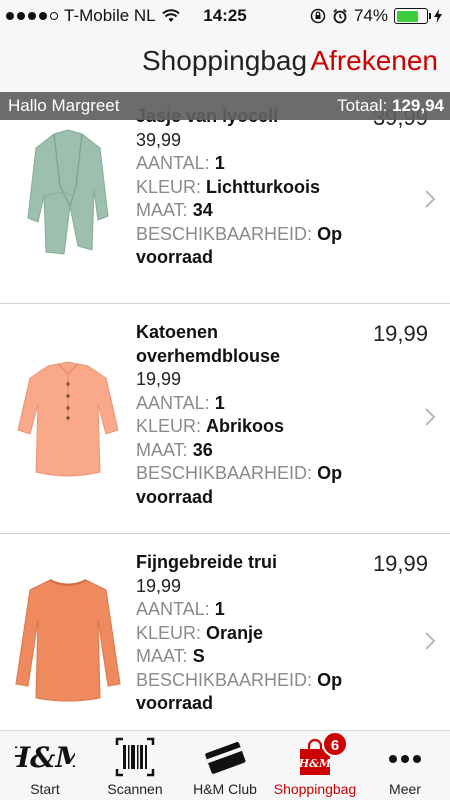  I want to click on size-value: 36, so click(202, 449).